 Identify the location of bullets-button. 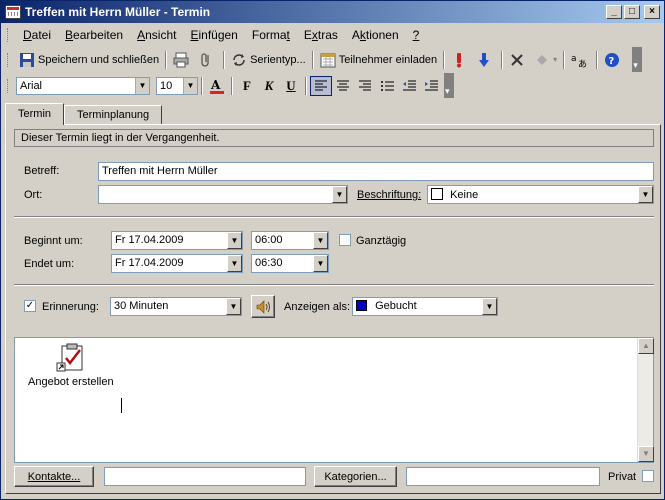
(387, 86).